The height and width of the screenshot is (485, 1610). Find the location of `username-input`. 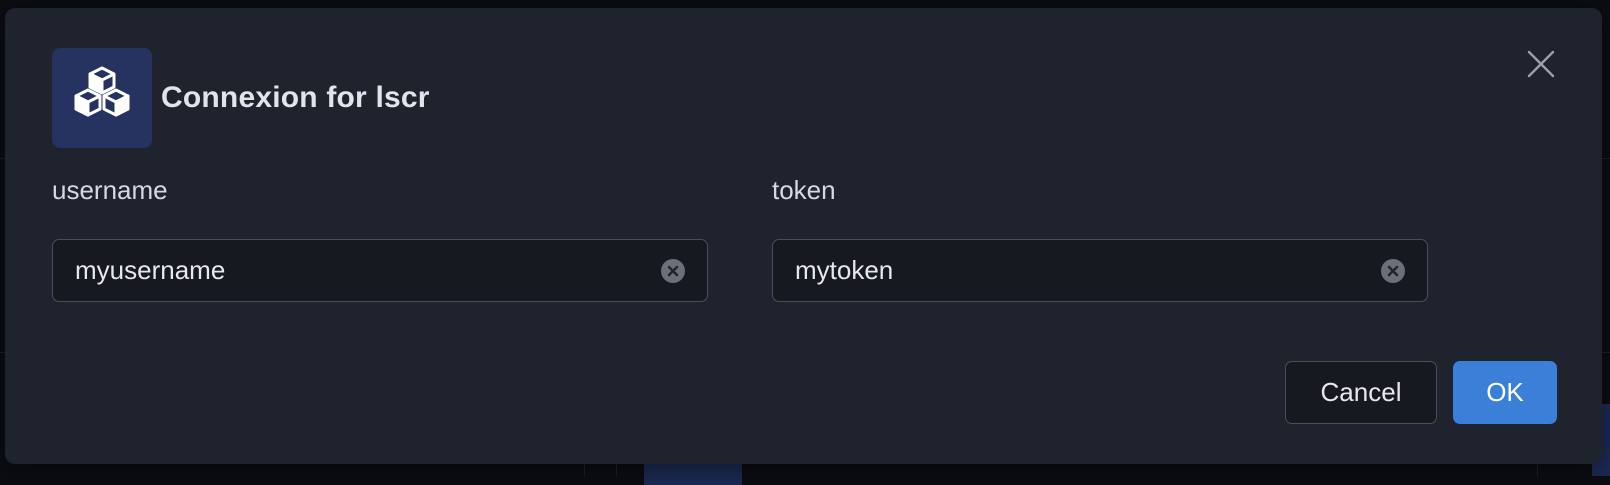

username-input is located at coordinates (368, 270).